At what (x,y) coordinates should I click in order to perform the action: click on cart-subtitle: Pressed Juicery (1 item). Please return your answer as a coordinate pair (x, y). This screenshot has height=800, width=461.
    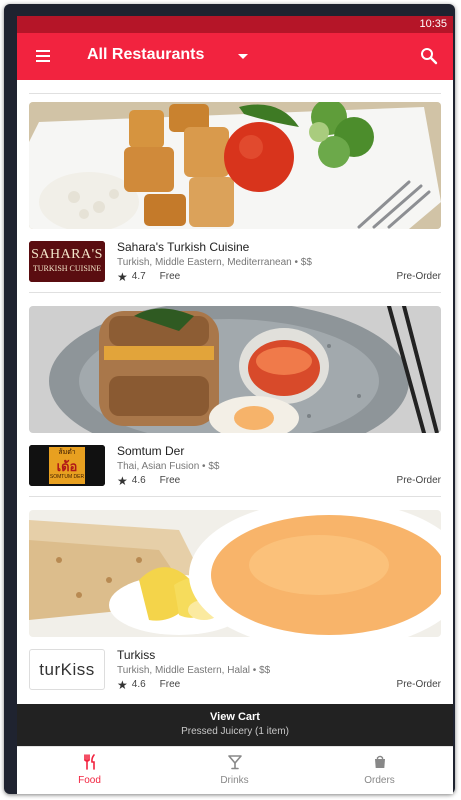
    Looking at the image, I should click on (235, 731).